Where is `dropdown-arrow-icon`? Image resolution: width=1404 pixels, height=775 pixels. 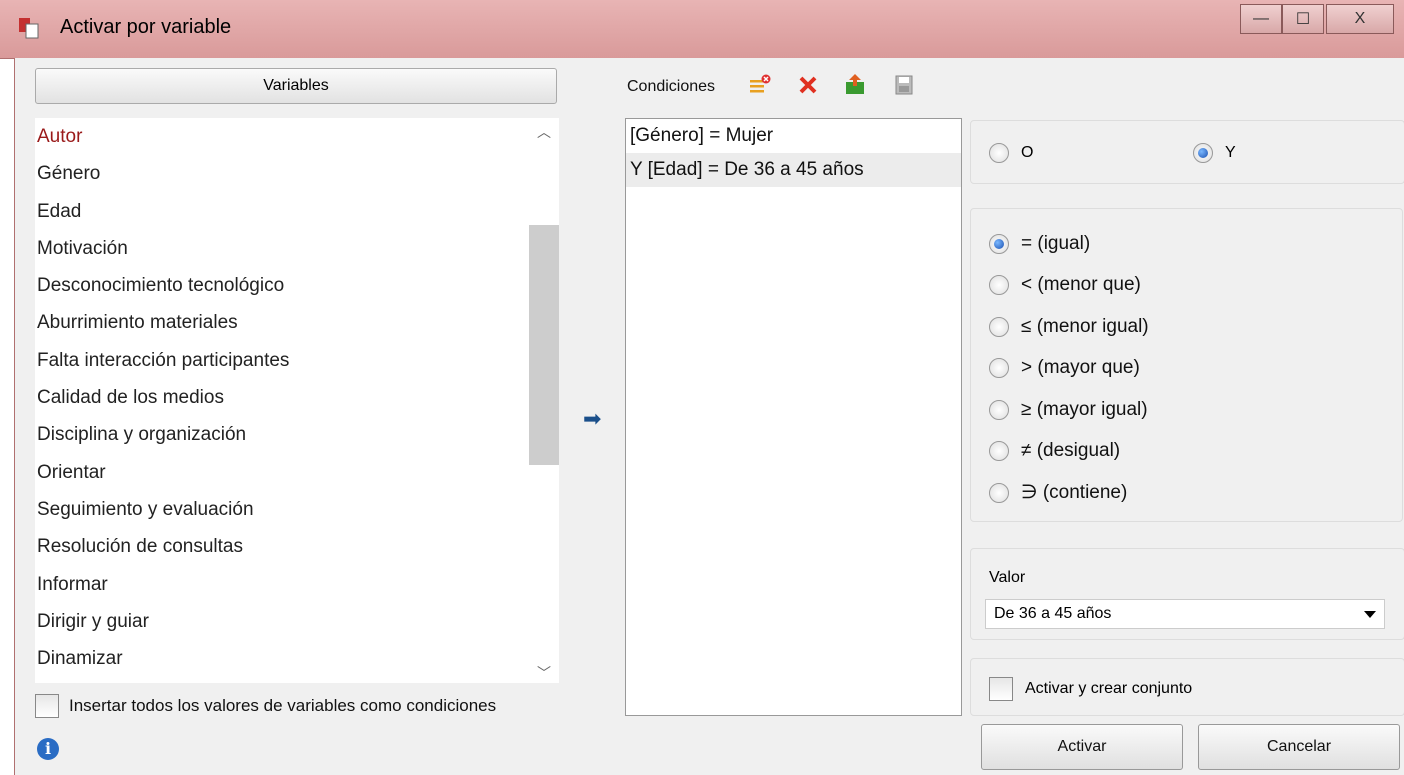 dropdown-arrow-icon is located at coordinates (1370, 614).